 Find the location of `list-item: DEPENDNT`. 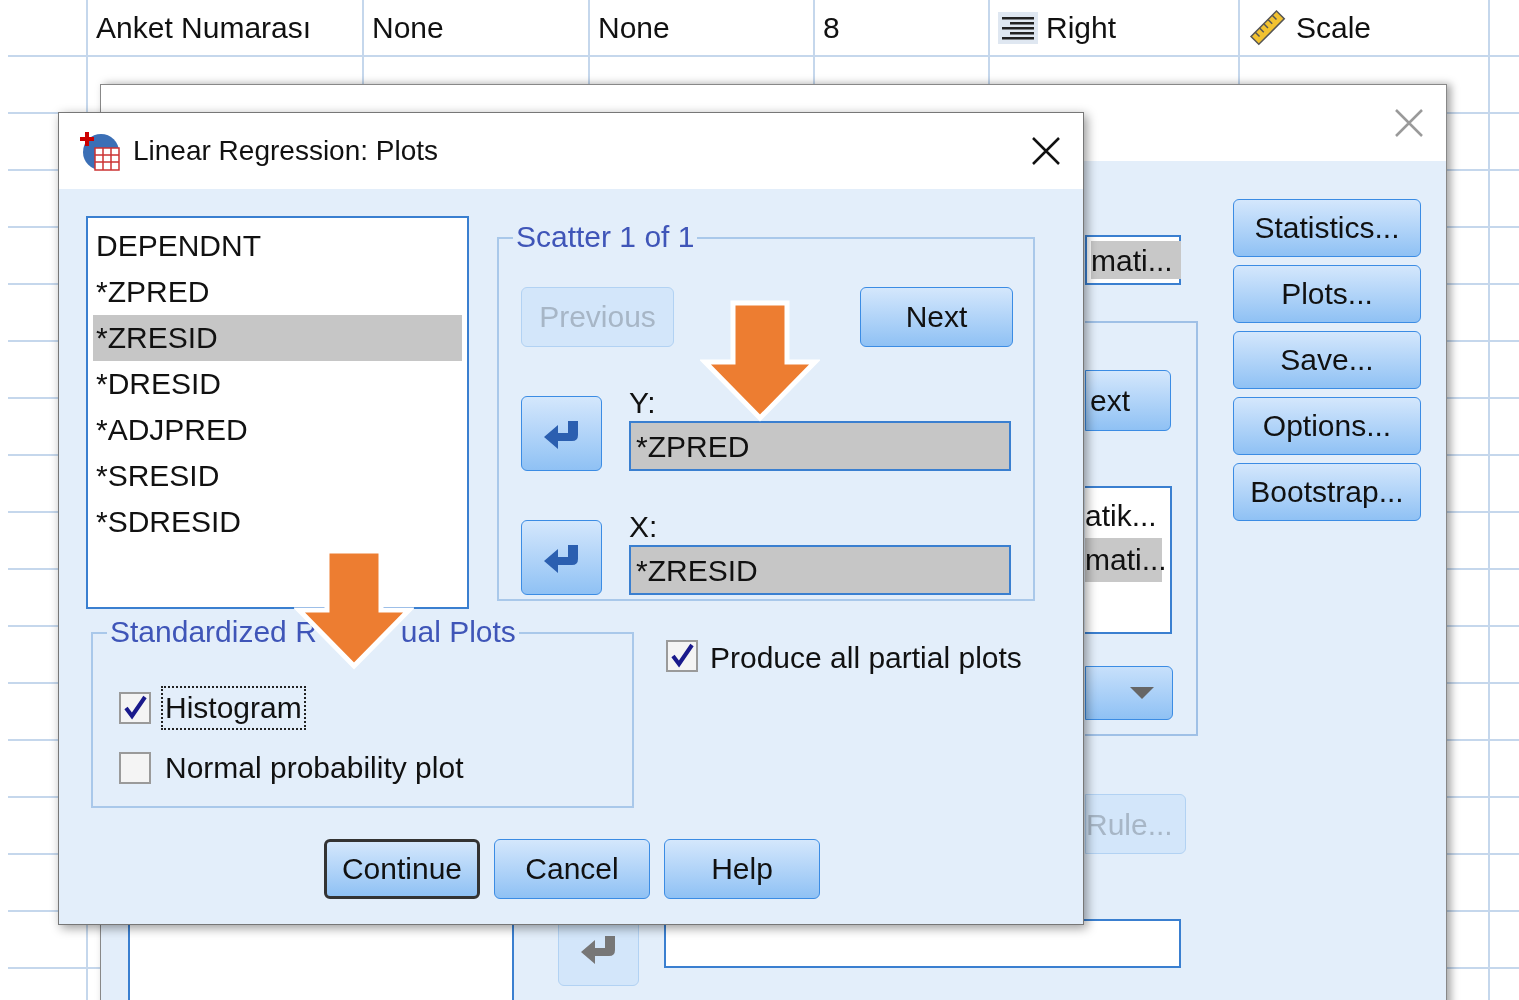

list-item: DEPENDNT is located at coordinates (277, 246).